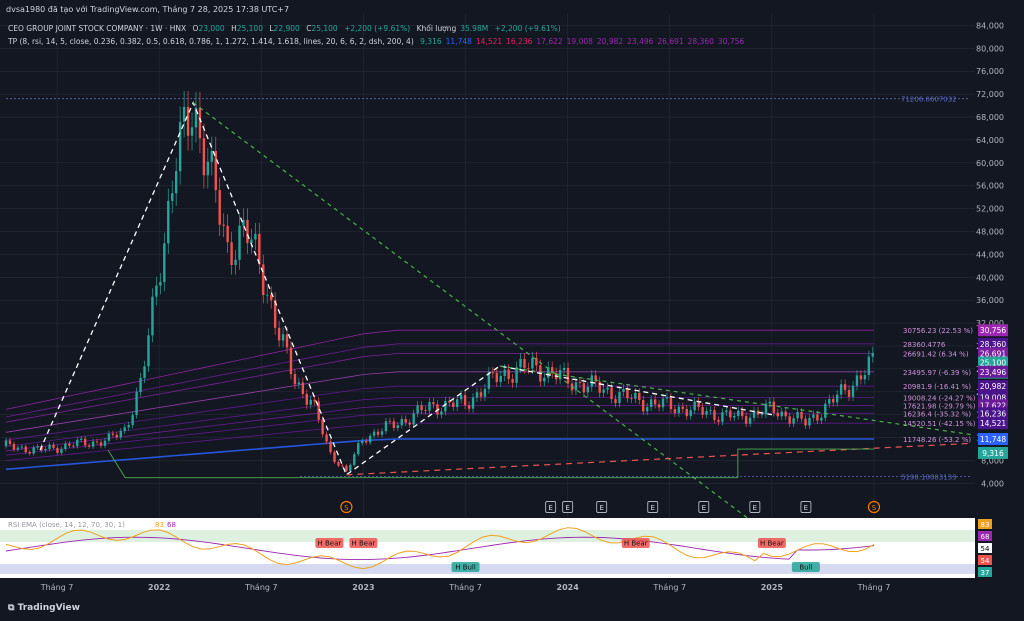  I want to click on symbol-title: CEO GROUP JOINT STOCK COMPANY · 1W · HNX, so click(97, 28).